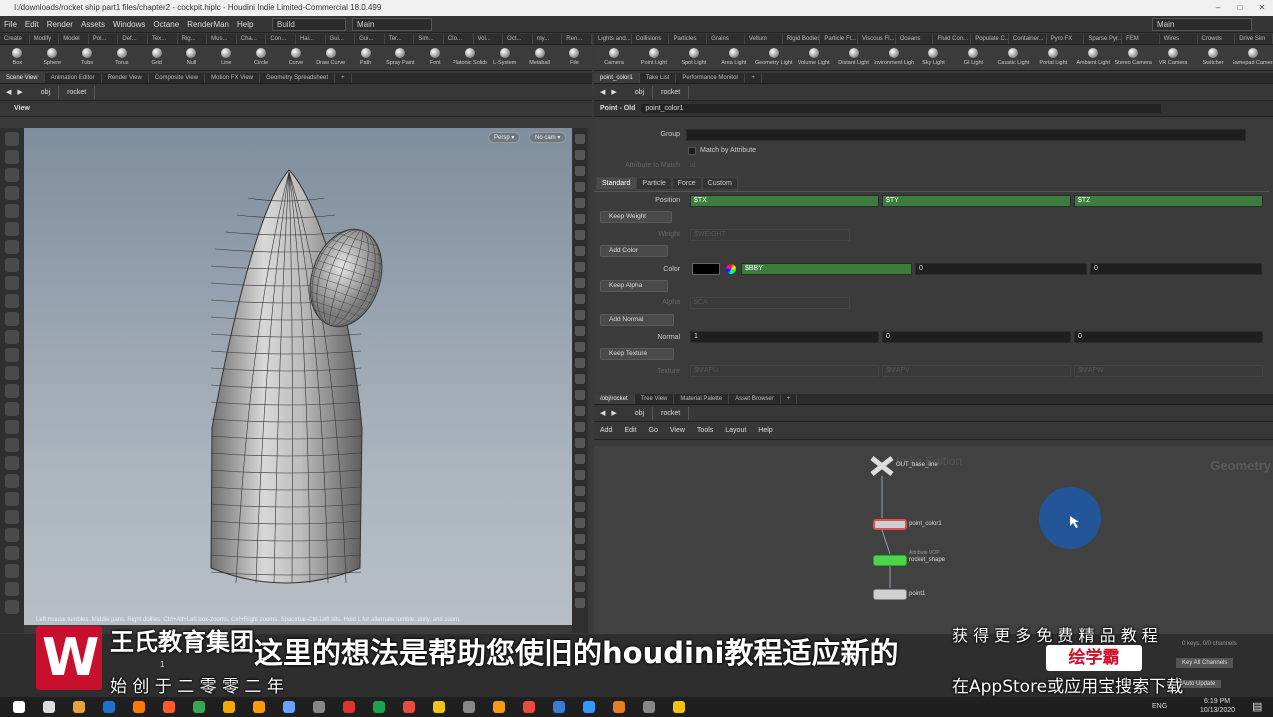 Image resolution: width=1273 pixels, height=717 pixels. Describe the element at coordinates (121, 57) in the screenshot. I see `tool-torus: Torus` at that location.